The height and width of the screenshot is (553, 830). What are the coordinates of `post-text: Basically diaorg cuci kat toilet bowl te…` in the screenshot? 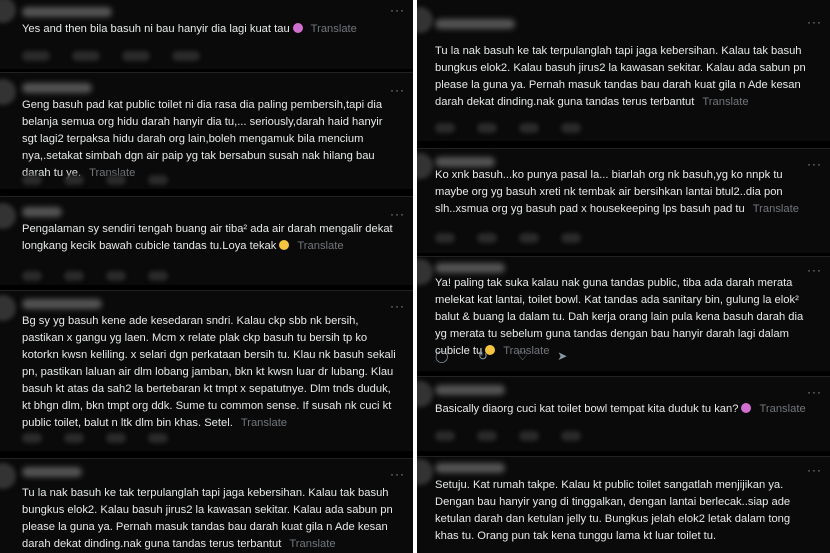 It's located at (625, 409).